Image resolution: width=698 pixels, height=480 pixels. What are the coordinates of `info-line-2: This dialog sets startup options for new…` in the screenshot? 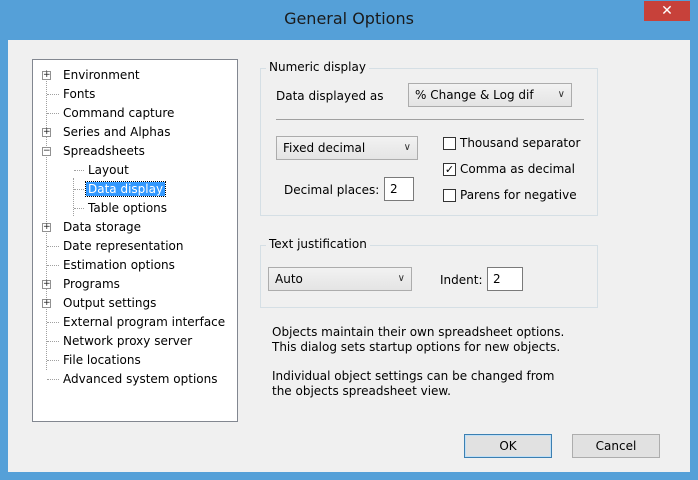 It's located at (416, 347).